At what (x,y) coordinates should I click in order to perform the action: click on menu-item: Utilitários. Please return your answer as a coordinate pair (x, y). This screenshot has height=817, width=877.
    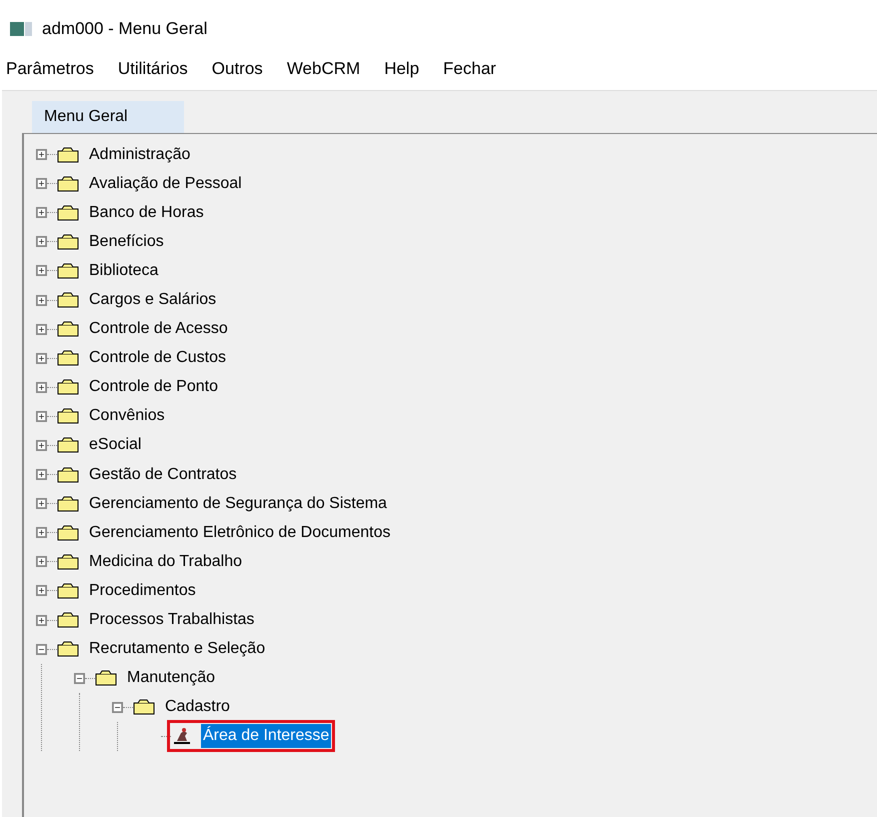
    Looking at the image, I should click on (153, 73).